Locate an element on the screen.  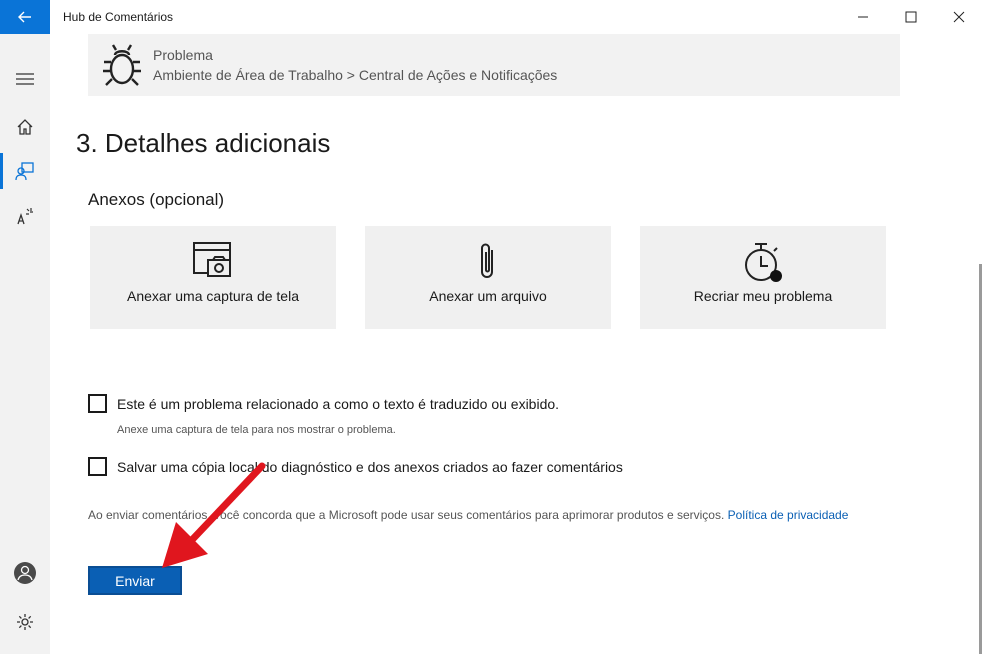
paperclip-icon is located at coordinates (487, 260).